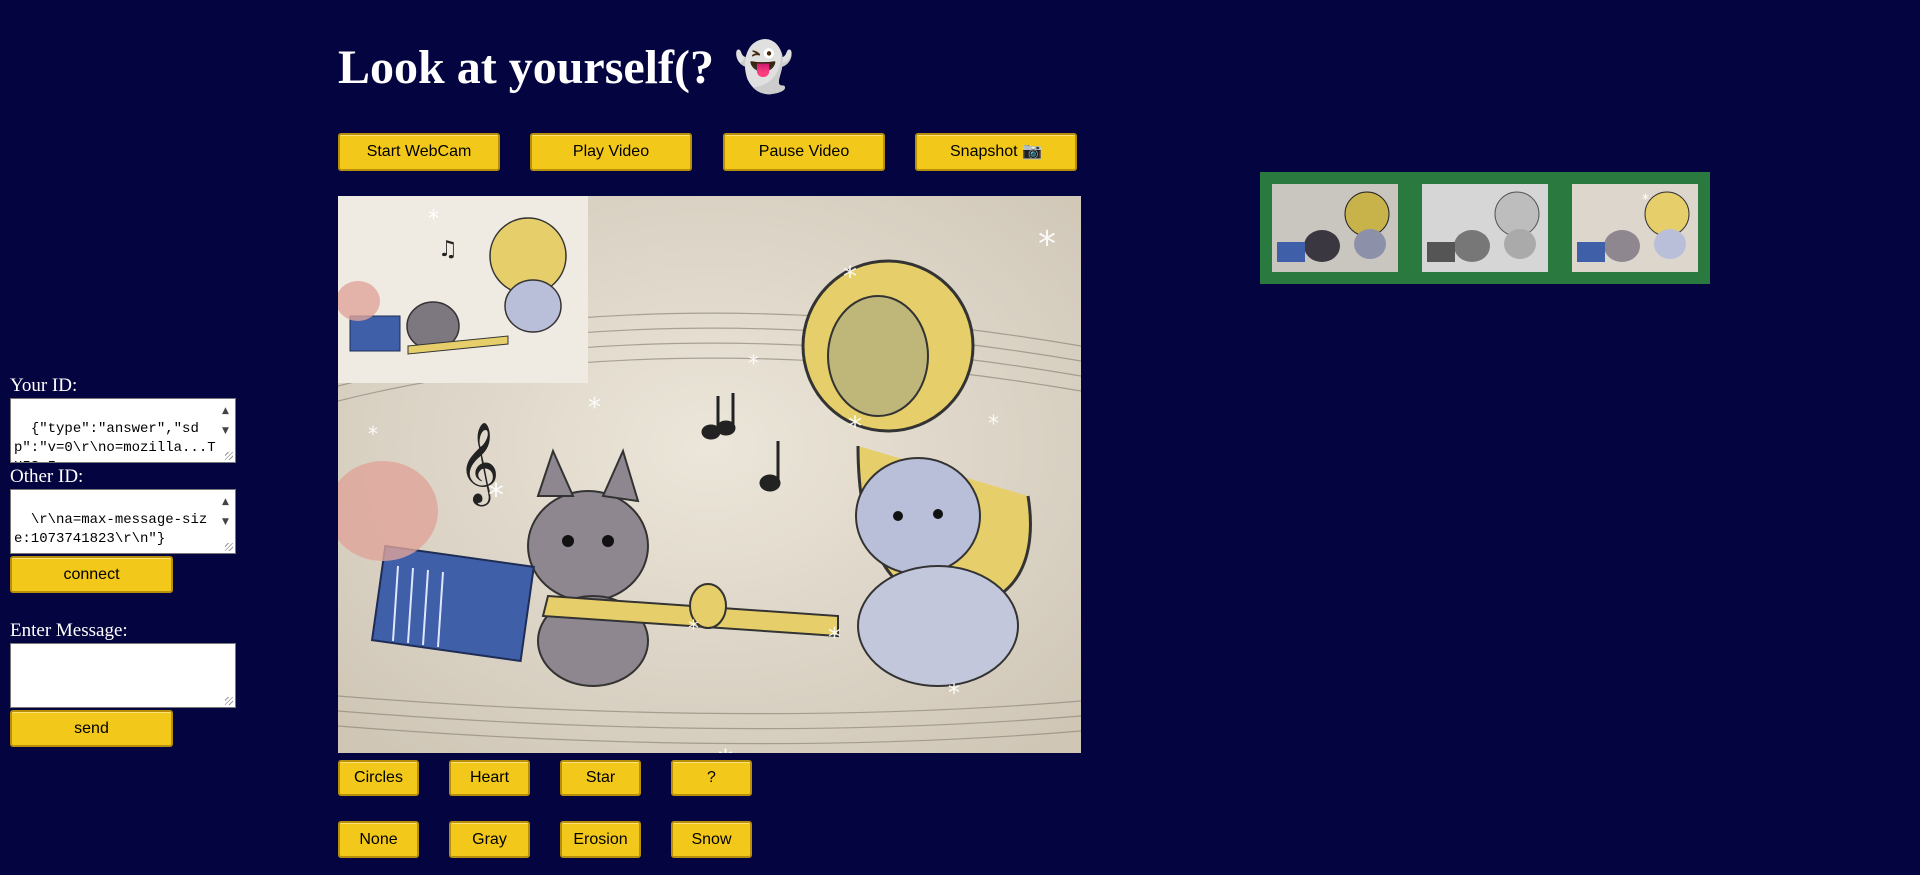 This screenshot has width=1920, height=875. I want to click on pip-frame: ♫ *, so click(463, 289).